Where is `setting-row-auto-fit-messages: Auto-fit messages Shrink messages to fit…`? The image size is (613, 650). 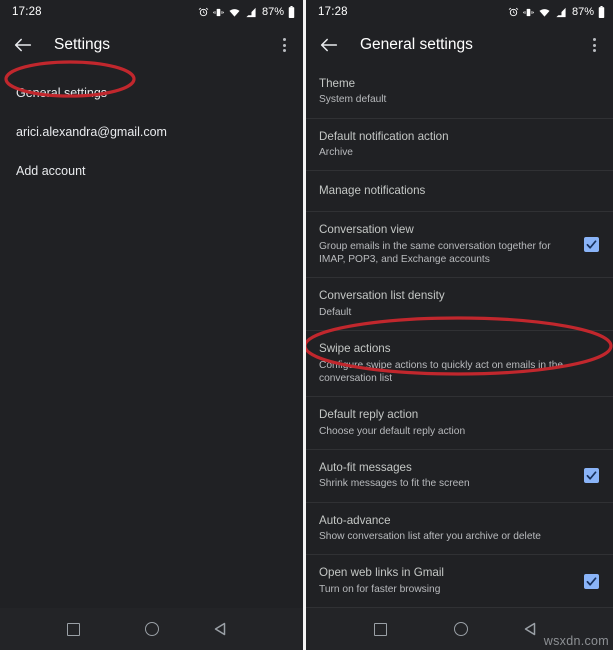 setting-row-auto-fit-messages: Auto-fit messages Shrink messages to fit… is located at coordinates (459, 476).